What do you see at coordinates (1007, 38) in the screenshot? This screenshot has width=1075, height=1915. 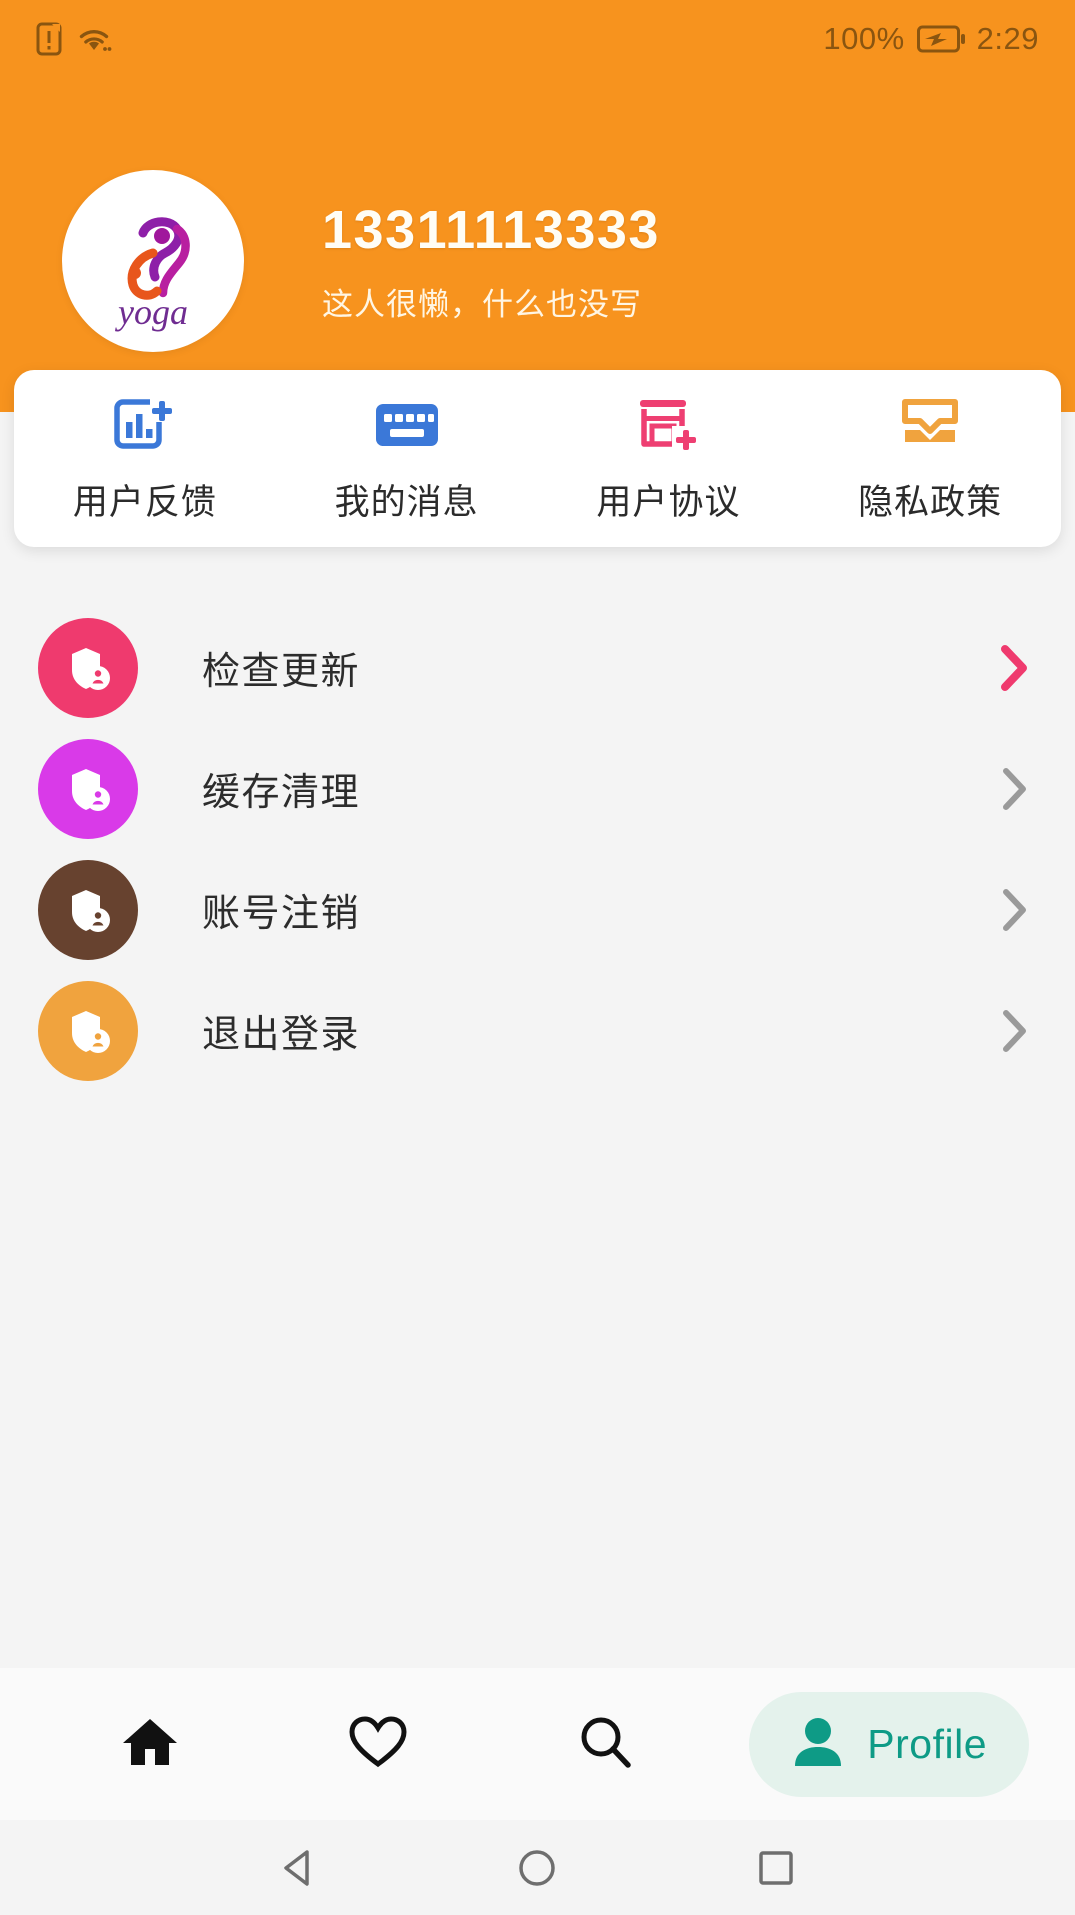 I see `clock-label: 2:29` at bounding box center [1007, 38].